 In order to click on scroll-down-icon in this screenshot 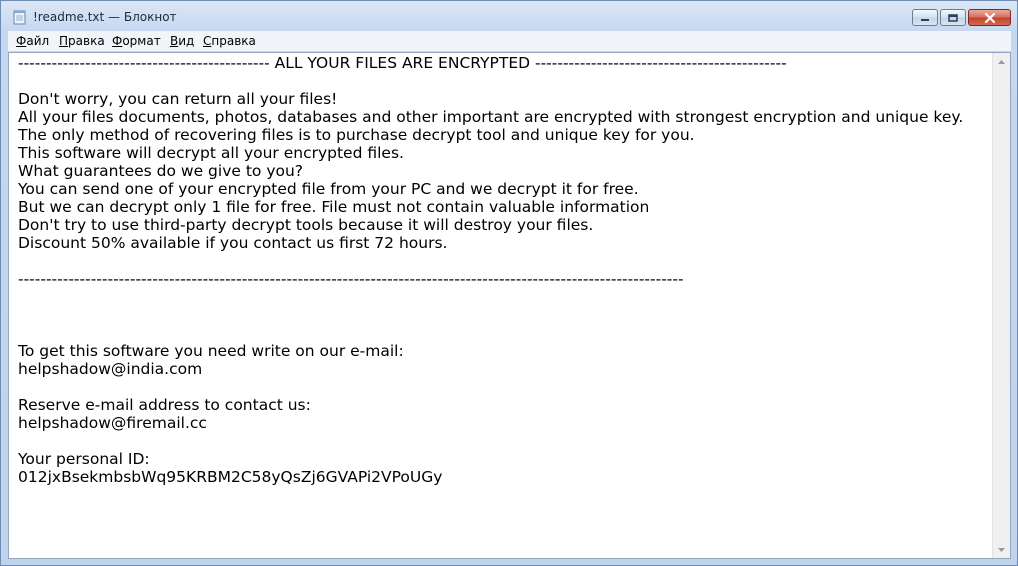, I will do `click(1001, 549)`.